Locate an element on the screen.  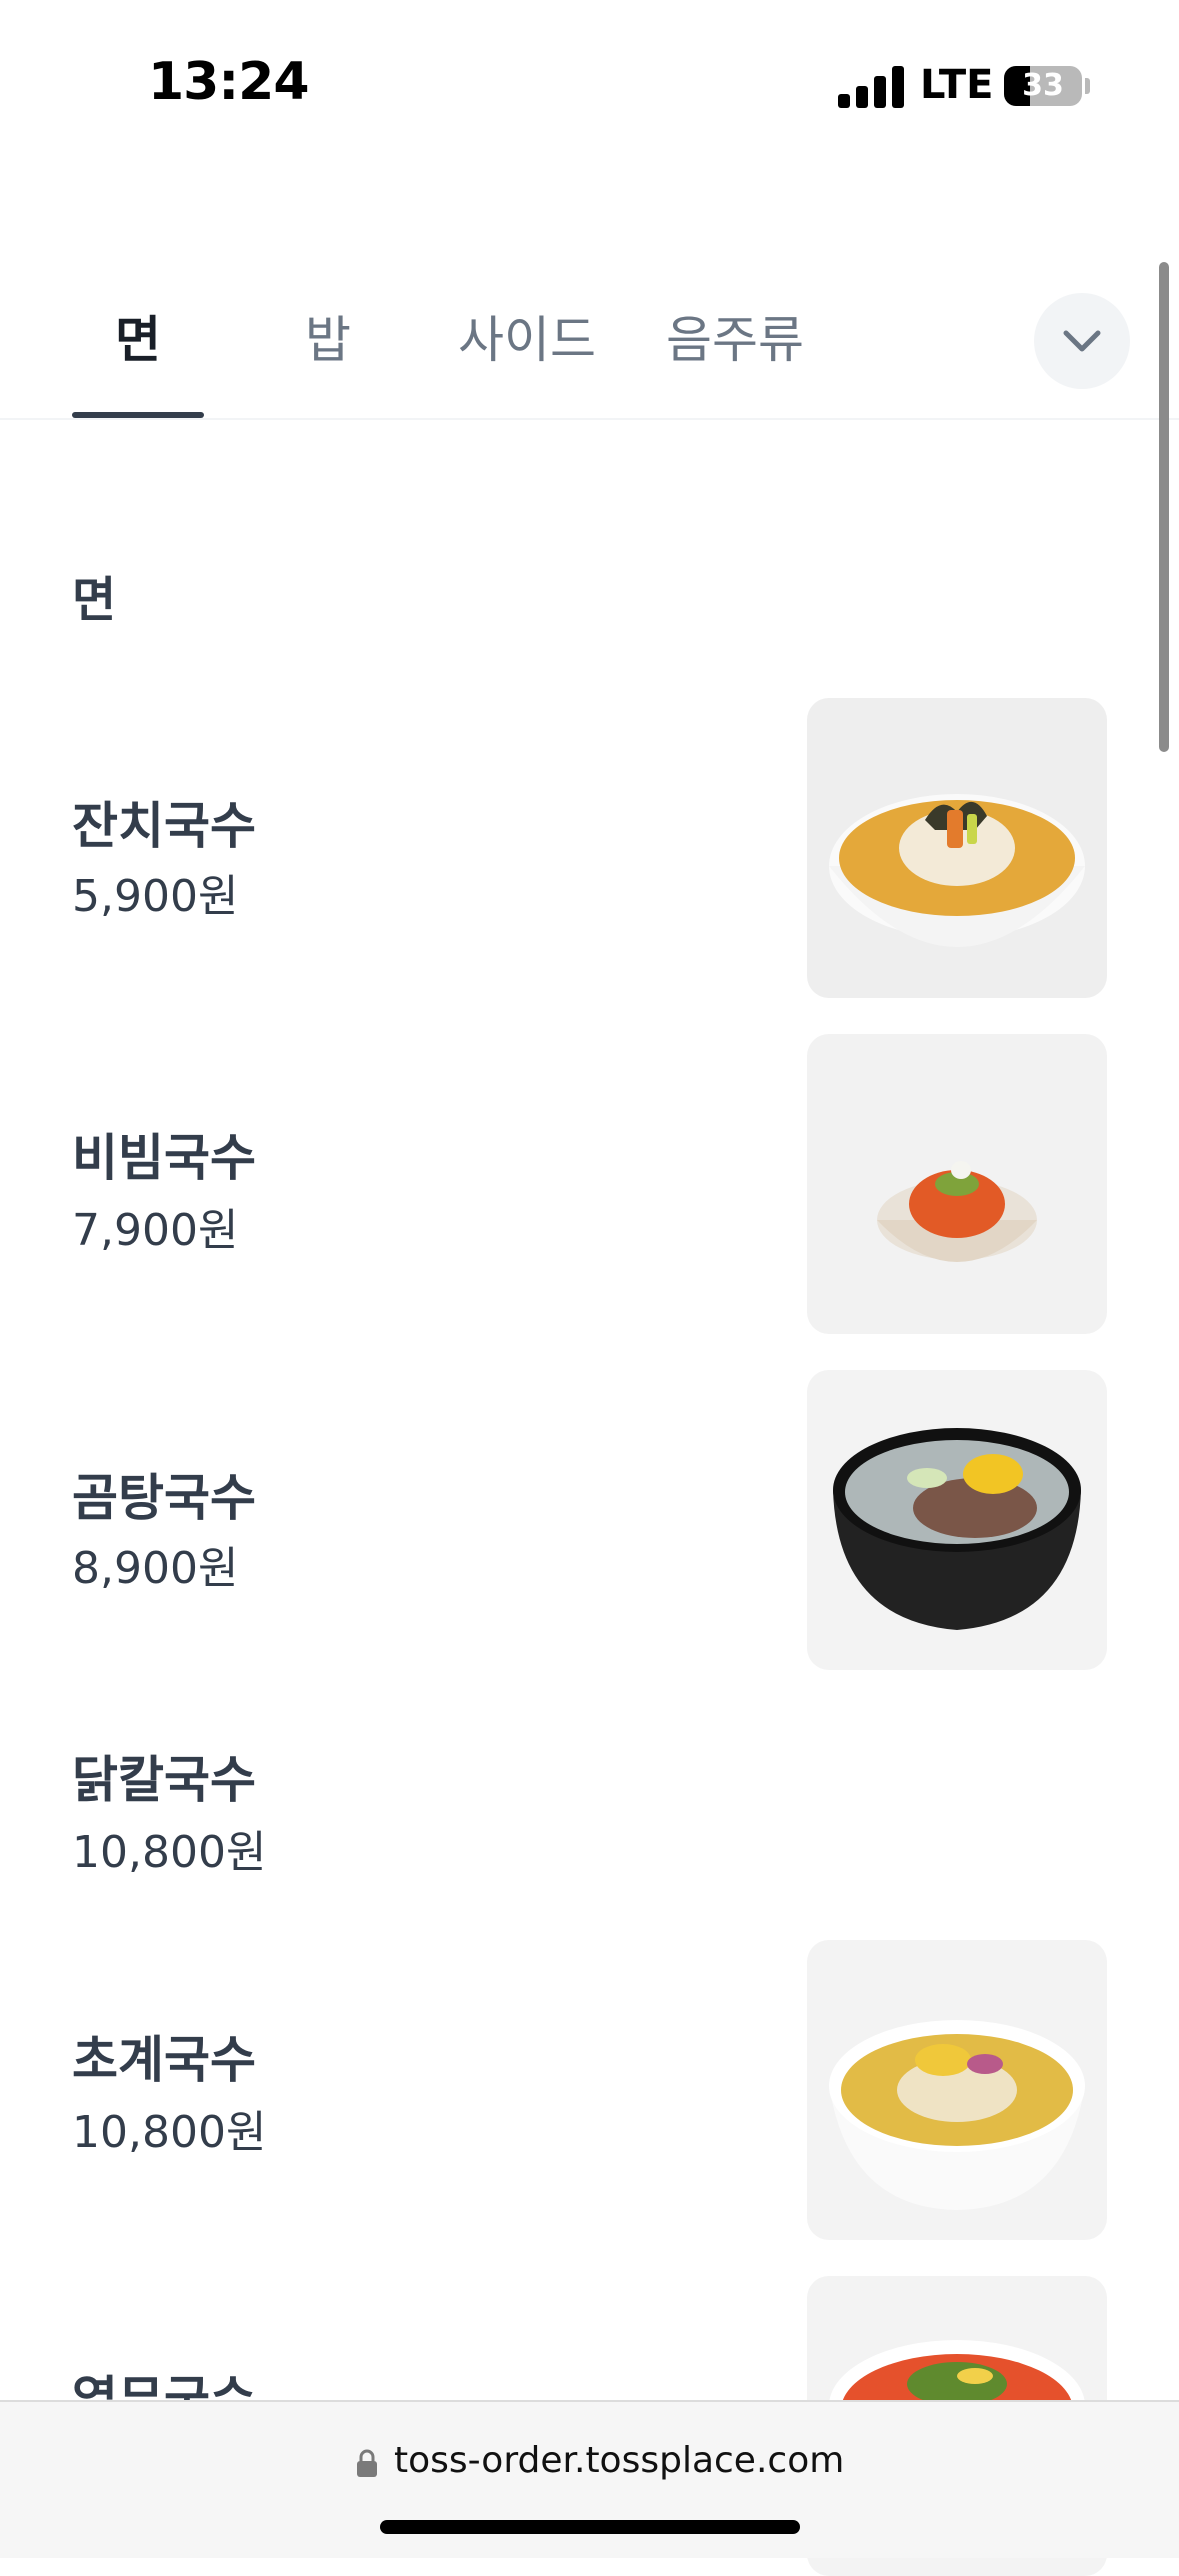
active-tab-indicator is located at coordinates (138, 415).